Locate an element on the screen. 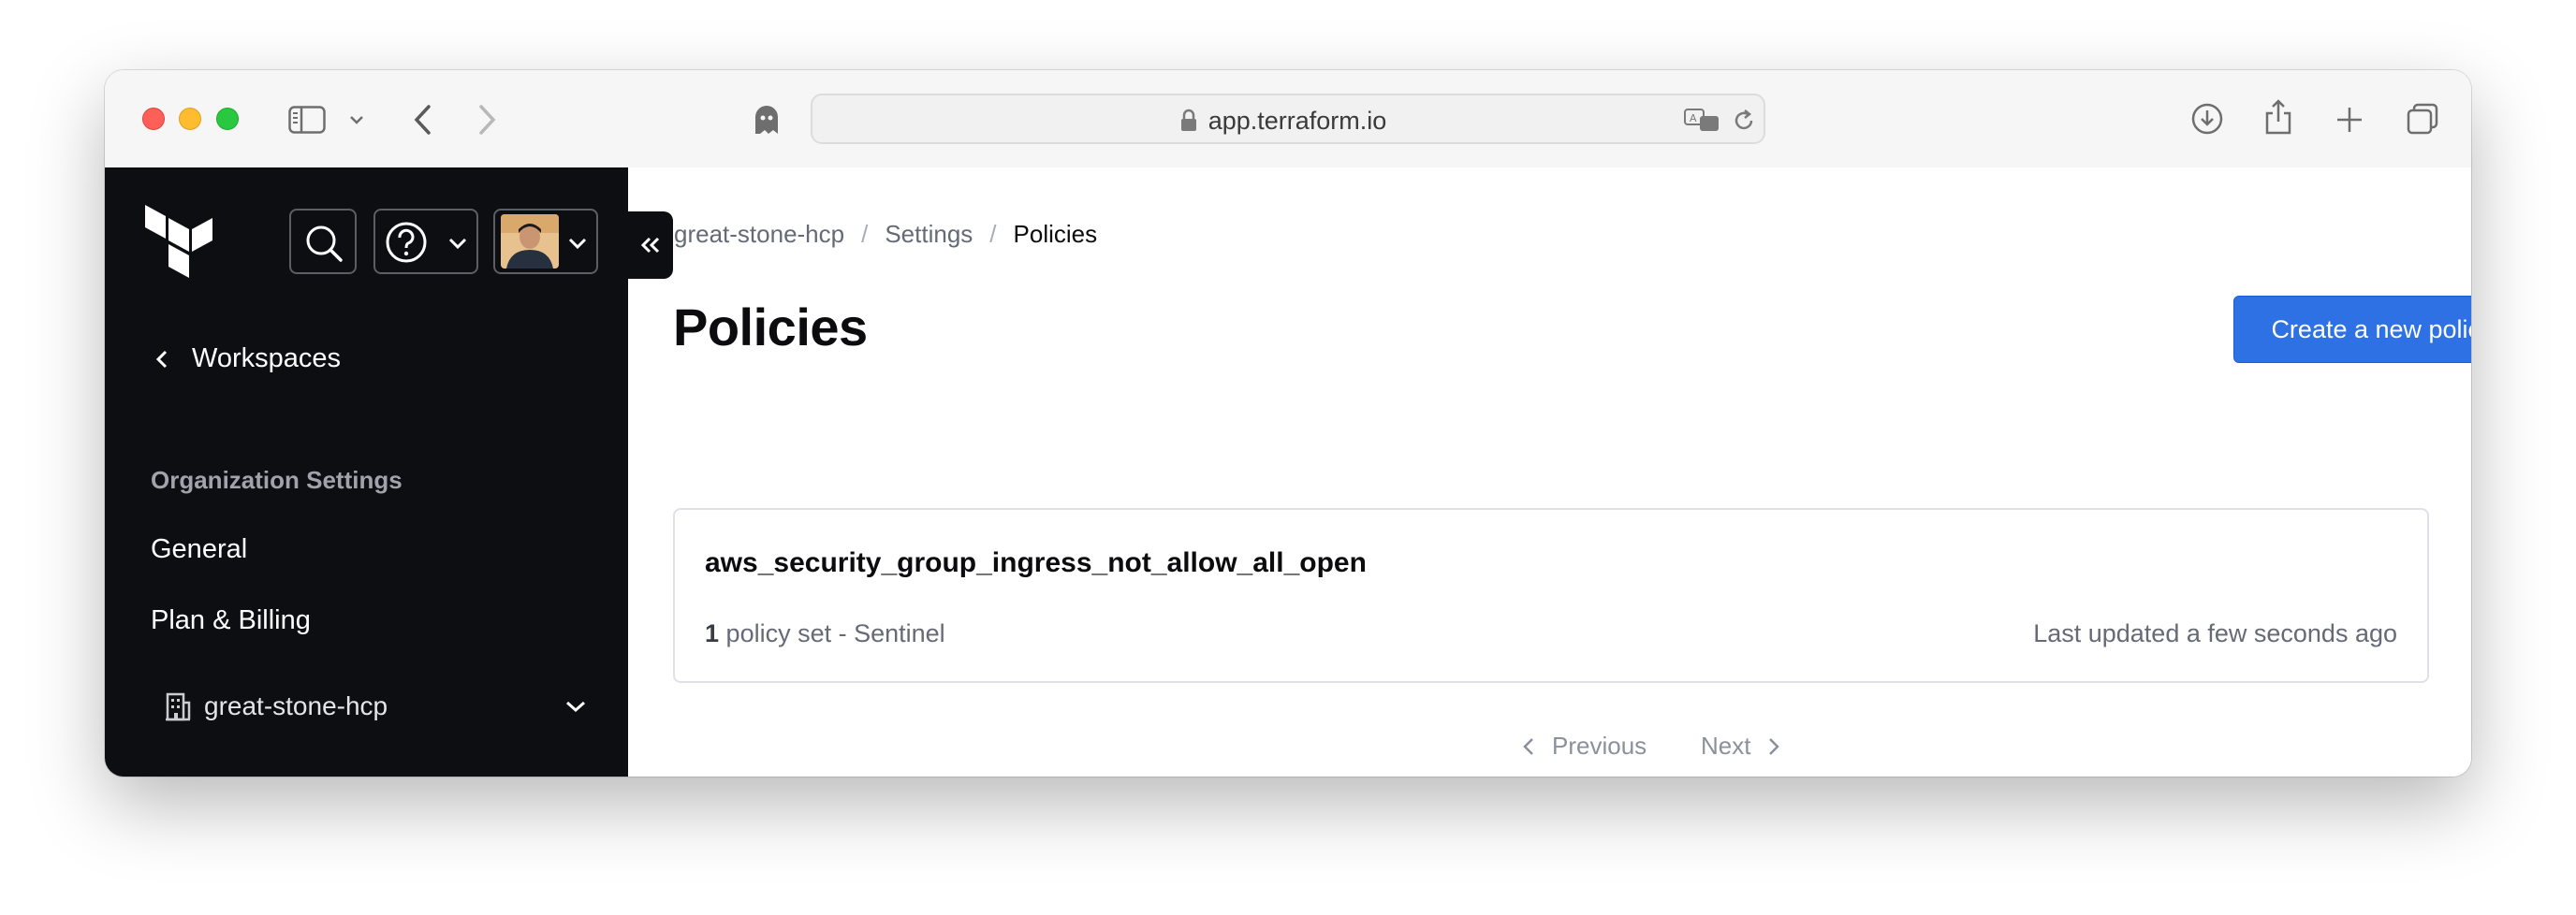 This screenshot has width=2576, height=915. reload-icon is located at coordinates (1744, 121).